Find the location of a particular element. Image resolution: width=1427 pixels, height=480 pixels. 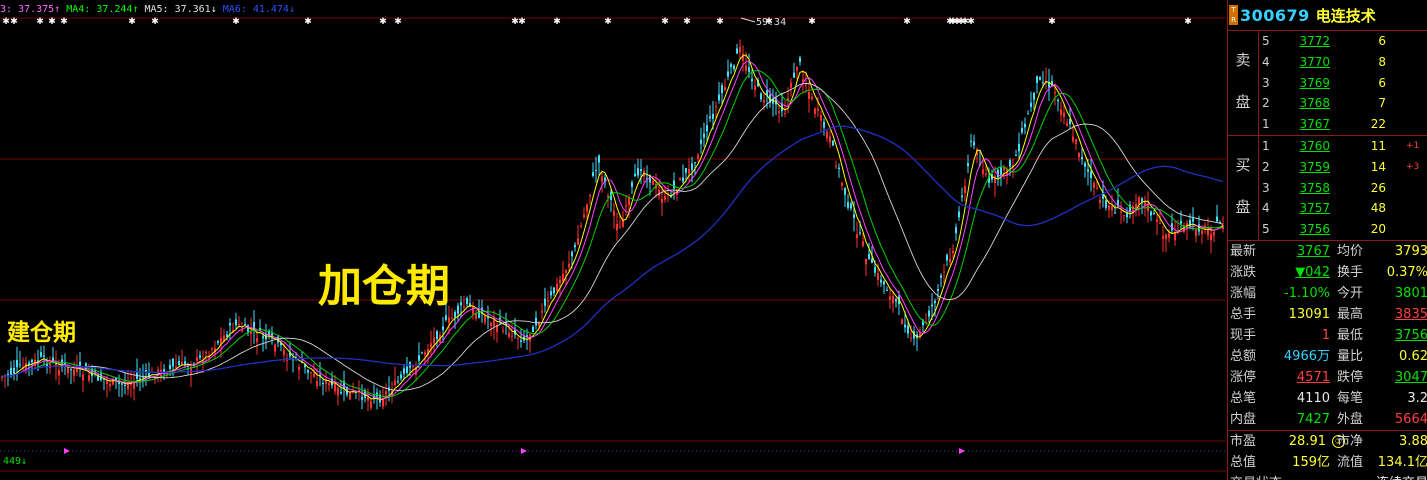

stat-value: 3756 is located at coordinates (1410, 335).